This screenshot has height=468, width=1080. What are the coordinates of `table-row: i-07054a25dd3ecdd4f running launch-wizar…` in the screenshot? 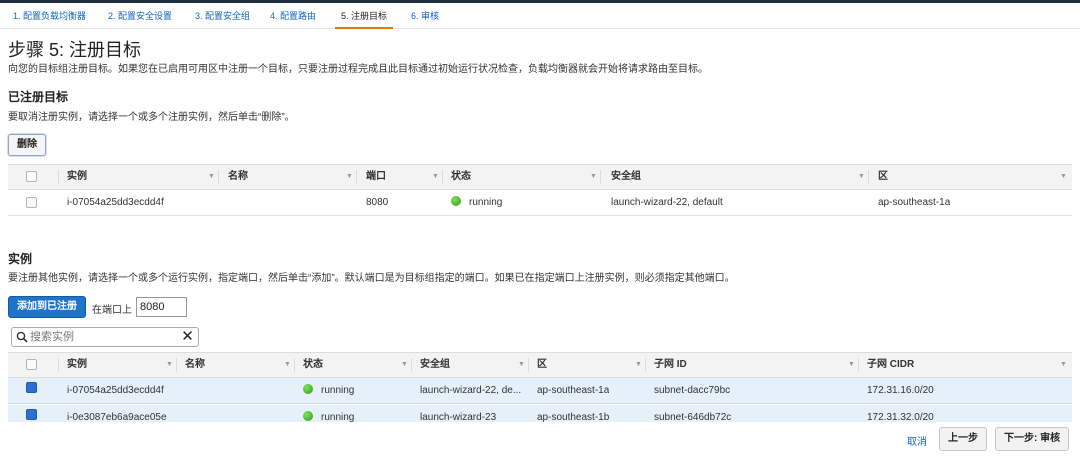 It's located at (540, 391).